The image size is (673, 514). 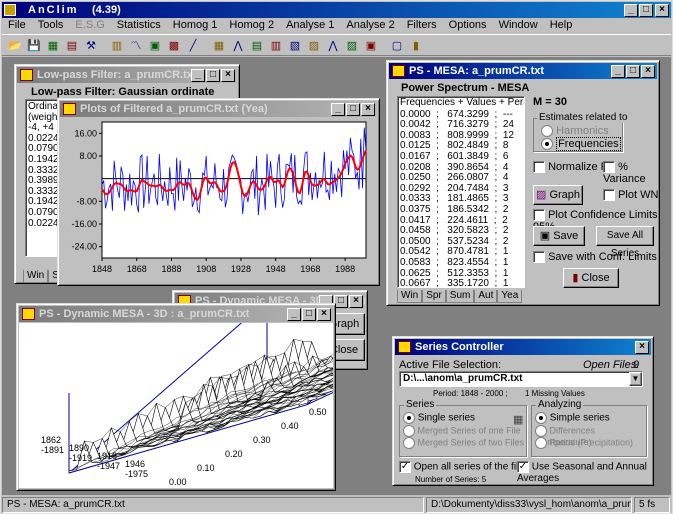 I want to click on open-files-label: Open Files:, so click(x=611, y=365).